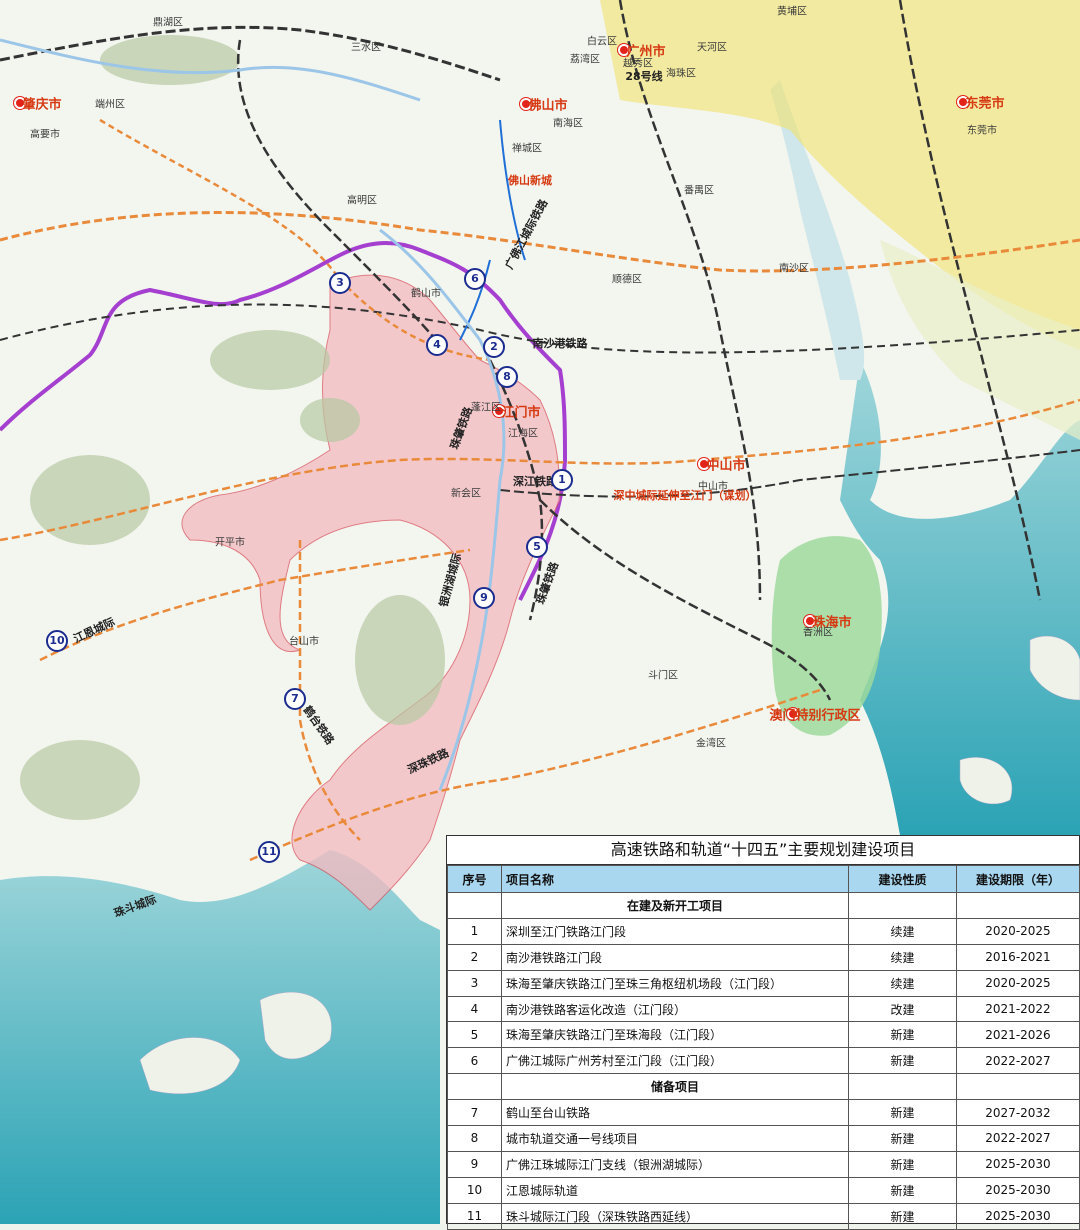 The width and height of the screenshot is (1080, 1230). What do you see at coordinates (474, 1061) in the screenshot?
I see `cell-index: 6` at bounding box center [474, 1061].